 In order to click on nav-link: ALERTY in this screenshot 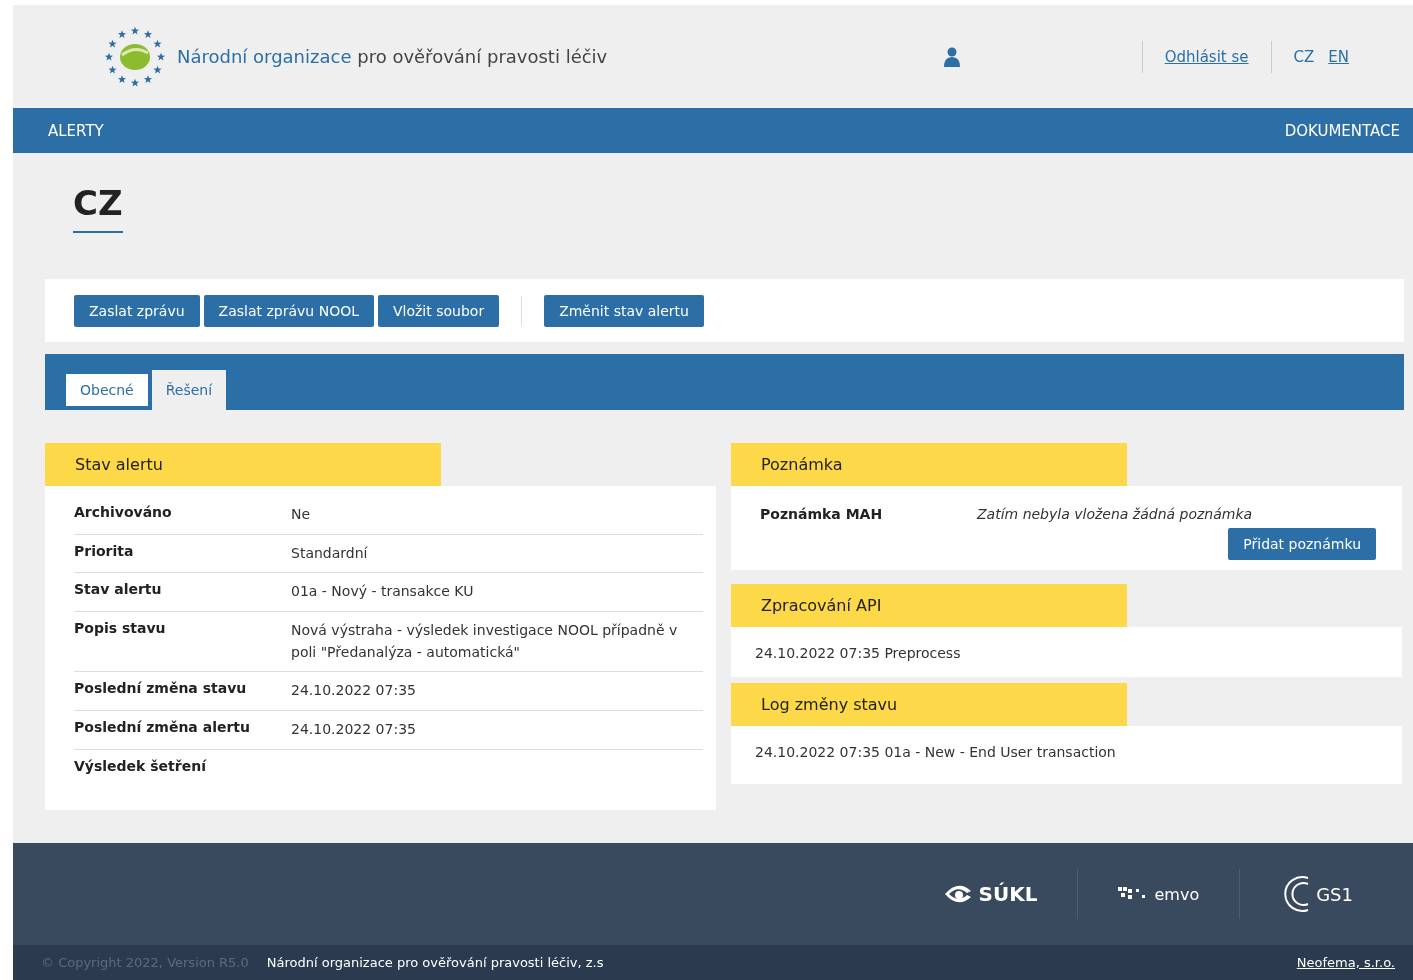, I will do `click(76, 130)`.